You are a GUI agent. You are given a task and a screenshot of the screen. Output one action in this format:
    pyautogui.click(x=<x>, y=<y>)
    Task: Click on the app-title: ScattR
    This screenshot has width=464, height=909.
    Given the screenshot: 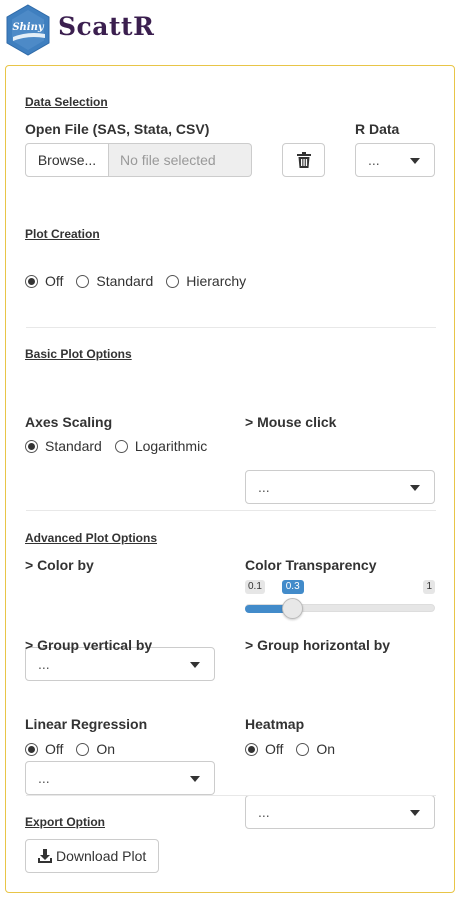 What is the action you would take?
    pyautogui.click(x=106, y=26)
    